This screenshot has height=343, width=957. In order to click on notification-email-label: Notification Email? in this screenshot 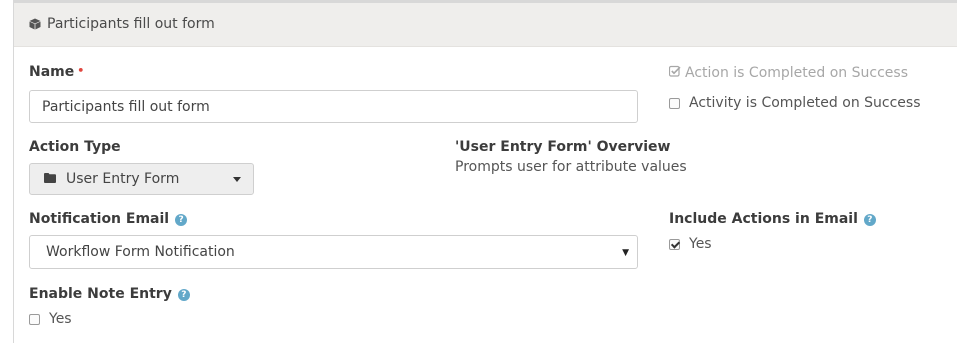, I will do `click(108, 219)`.